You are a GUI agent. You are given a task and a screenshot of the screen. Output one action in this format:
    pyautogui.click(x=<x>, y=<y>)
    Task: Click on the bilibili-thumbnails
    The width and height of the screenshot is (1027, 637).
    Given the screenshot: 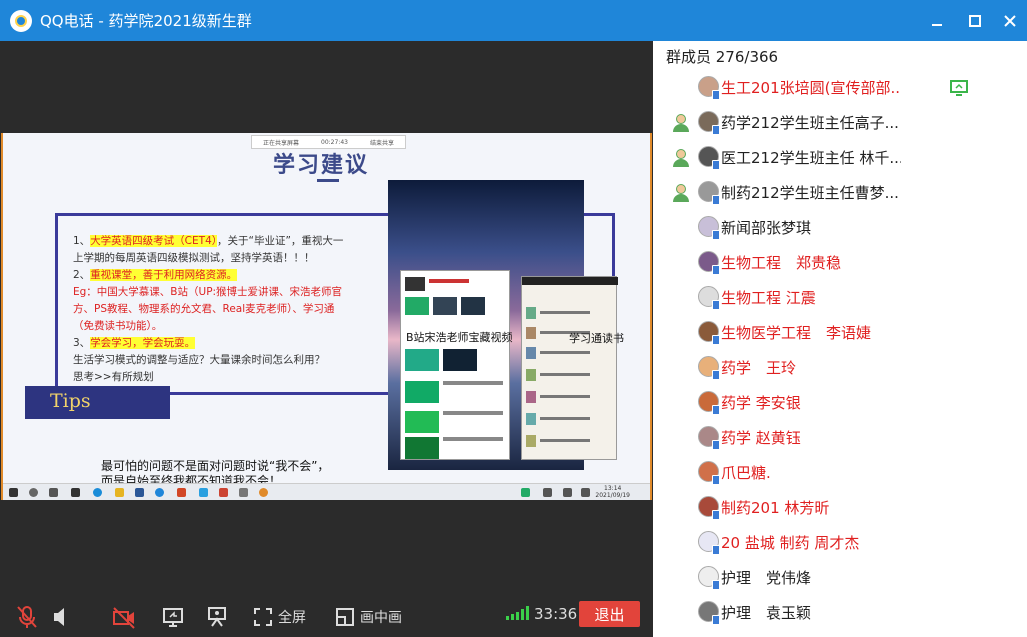 What is the action you would take?
    pyautogui.click(x=454, y=368)
    